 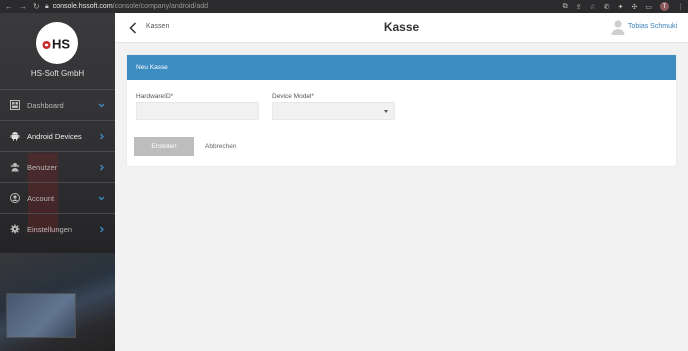 I want to click on puzzle-icon: ✣, so click(x=635, y=7).